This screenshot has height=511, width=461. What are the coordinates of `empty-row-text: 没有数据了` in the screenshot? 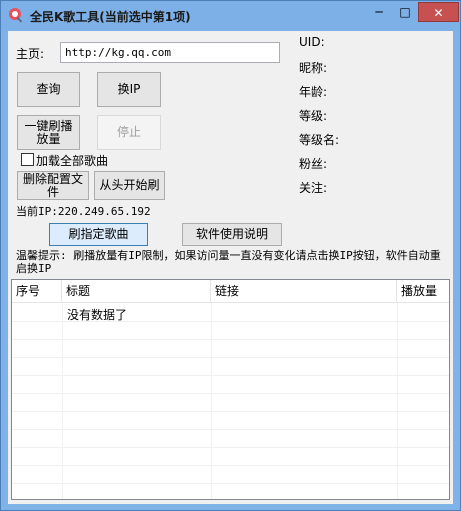 It's located at (97, 315).